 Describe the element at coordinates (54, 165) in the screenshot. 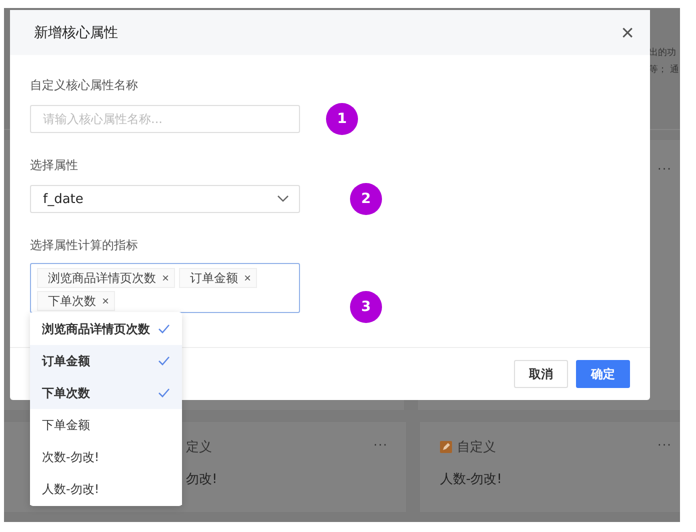

I see `field-label: 选择属性` at that location.